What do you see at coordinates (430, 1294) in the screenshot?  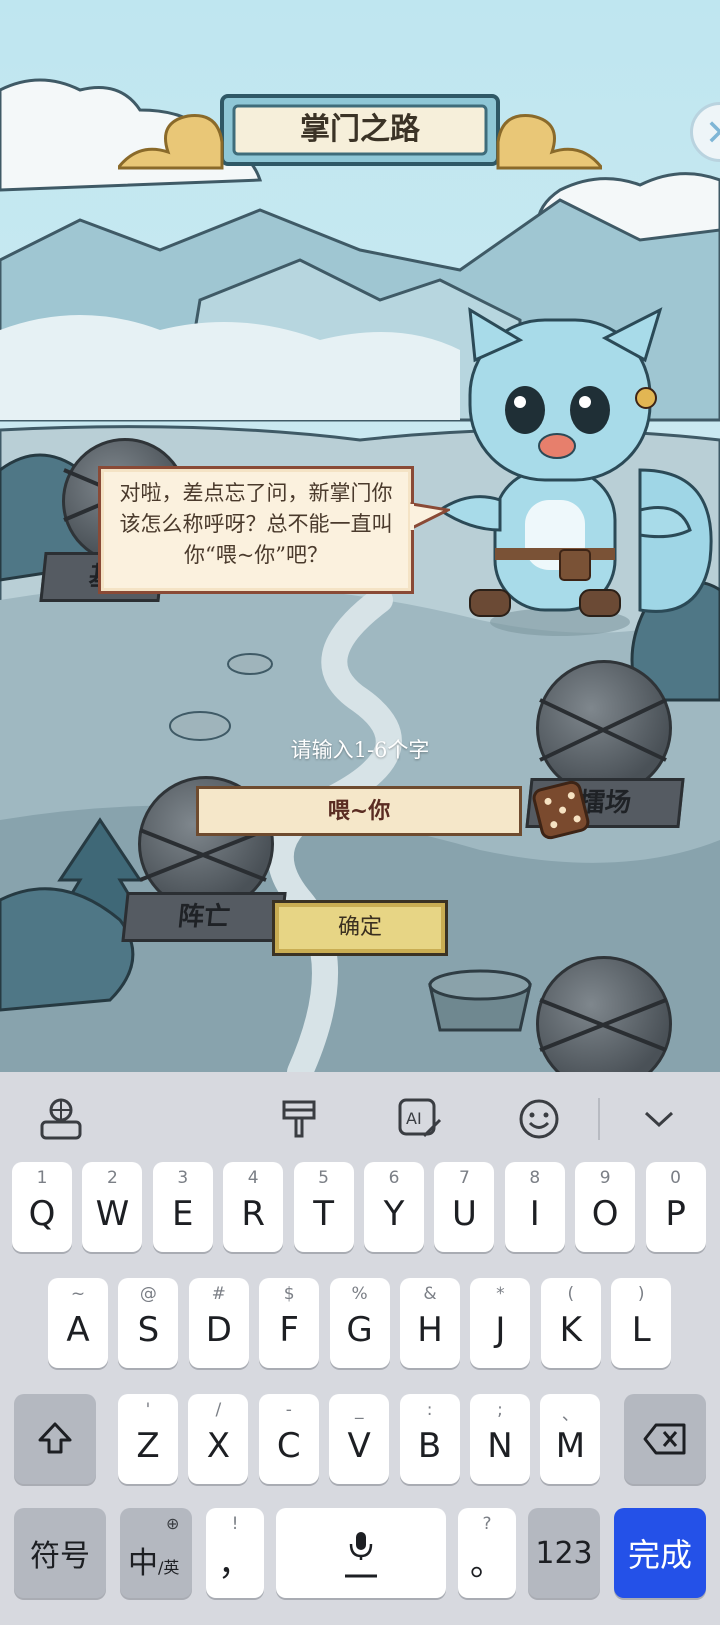 I see `key-hint: &` at bounding box center [430, 1294].